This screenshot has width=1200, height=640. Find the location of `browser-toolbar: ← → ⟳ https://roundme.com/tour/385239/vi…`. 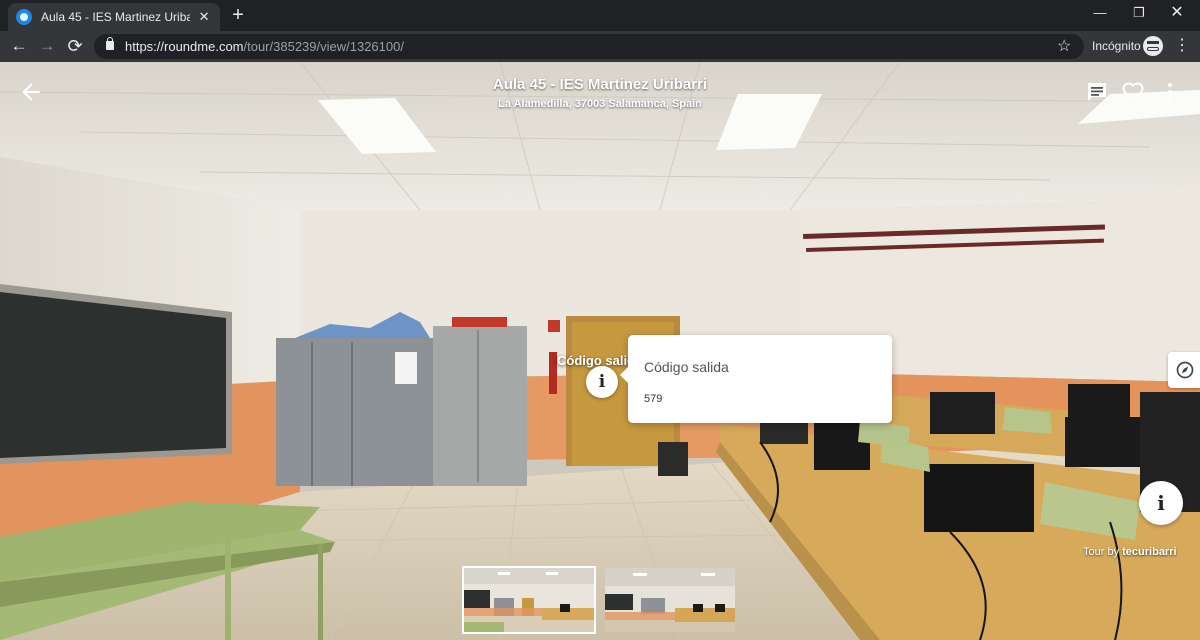

browser-toolbar: ← → ⟳ https://roundme.com/tour/385239/vi… is located at coordinates (600, 46).